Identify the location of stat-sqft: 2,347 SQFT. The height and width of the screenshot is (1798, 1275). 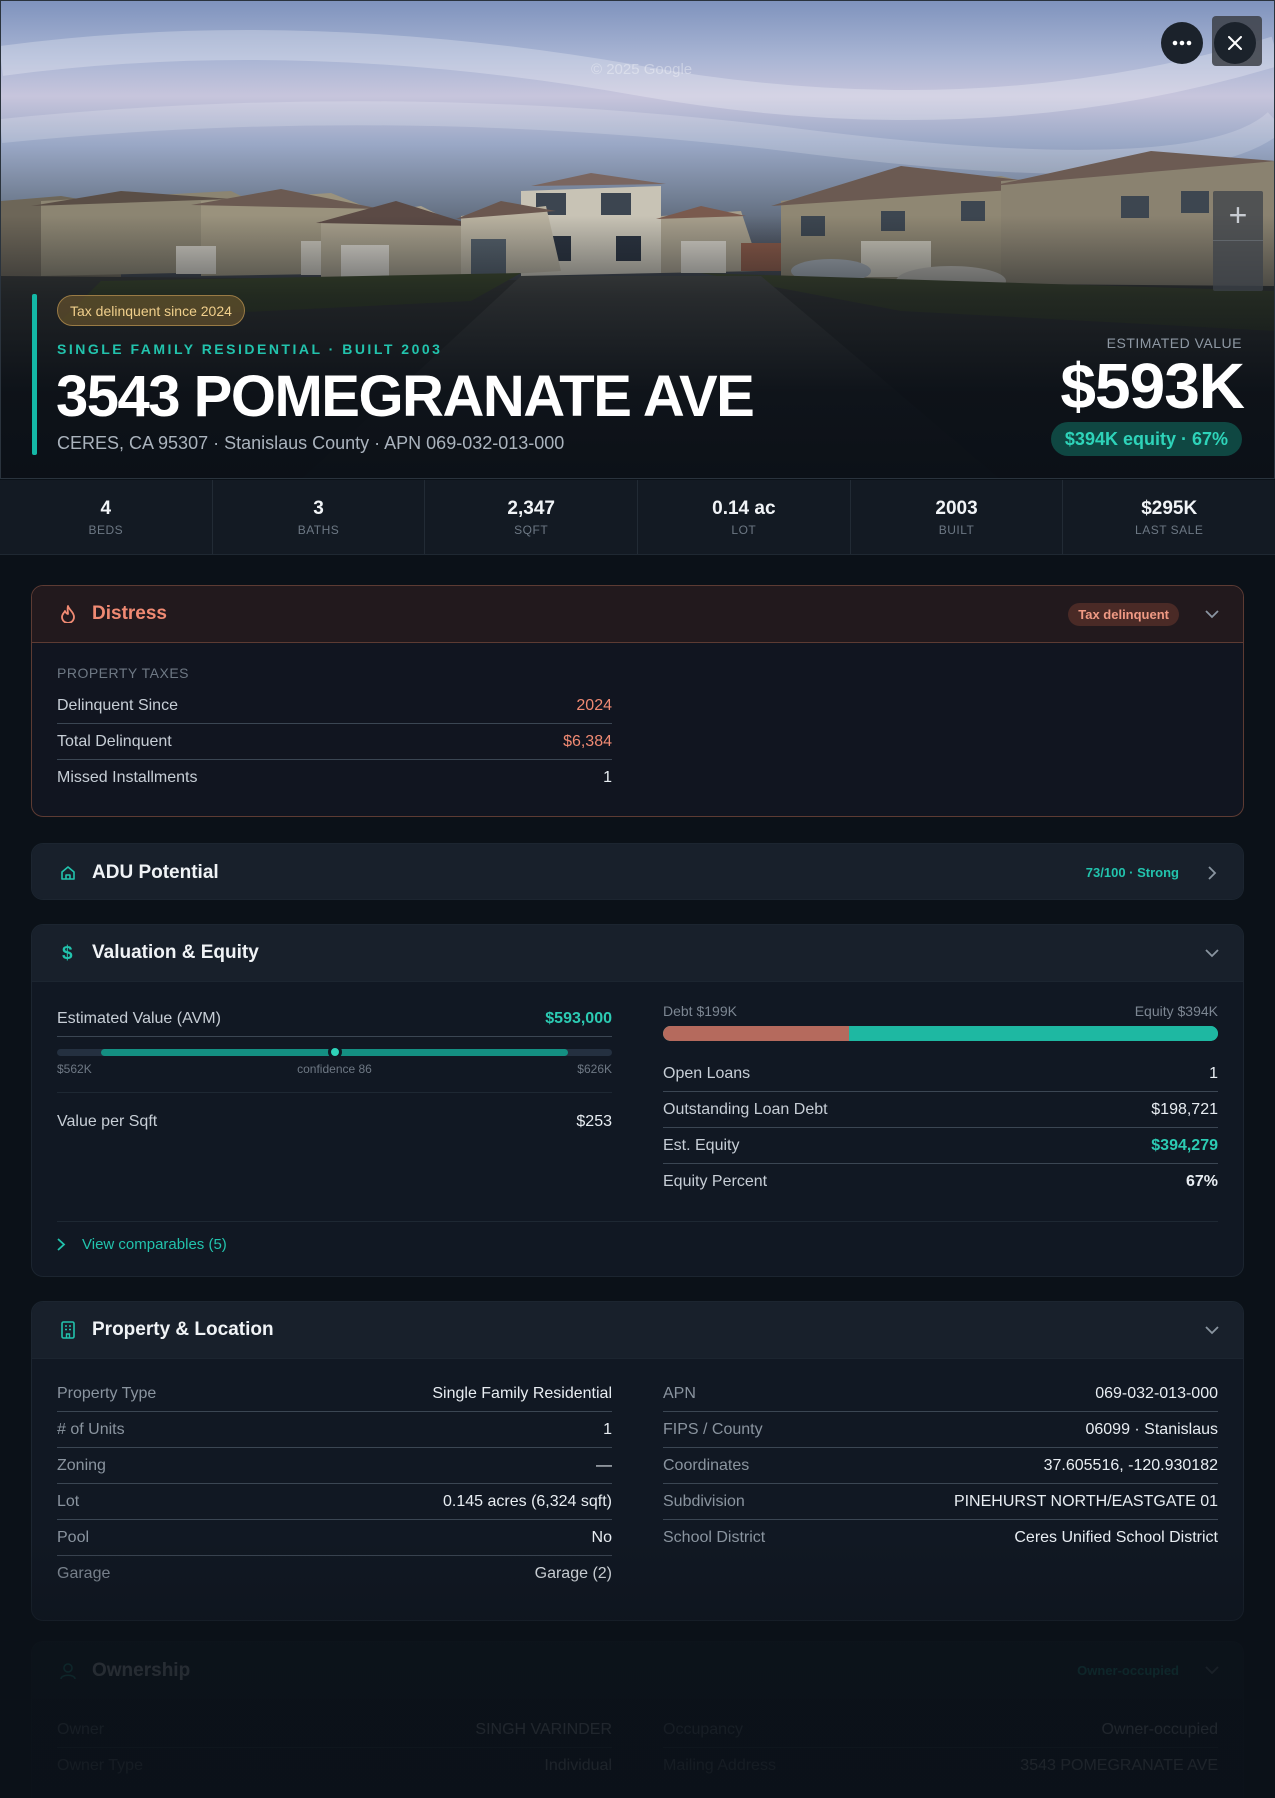
(532, 517).